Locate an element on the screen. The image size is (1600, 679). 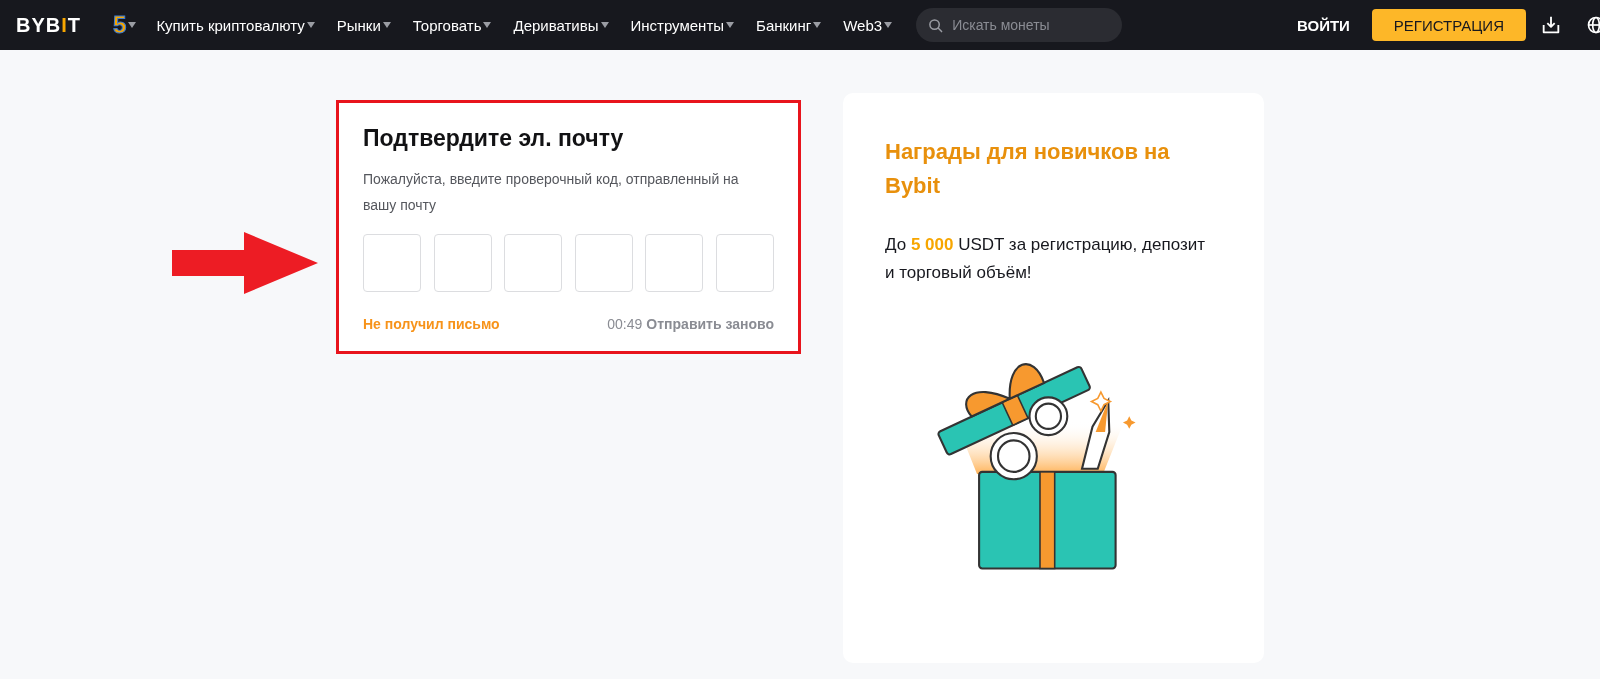
register-button: РЕГИСТРАЦИЯ is located at coordinates (1448, 25).